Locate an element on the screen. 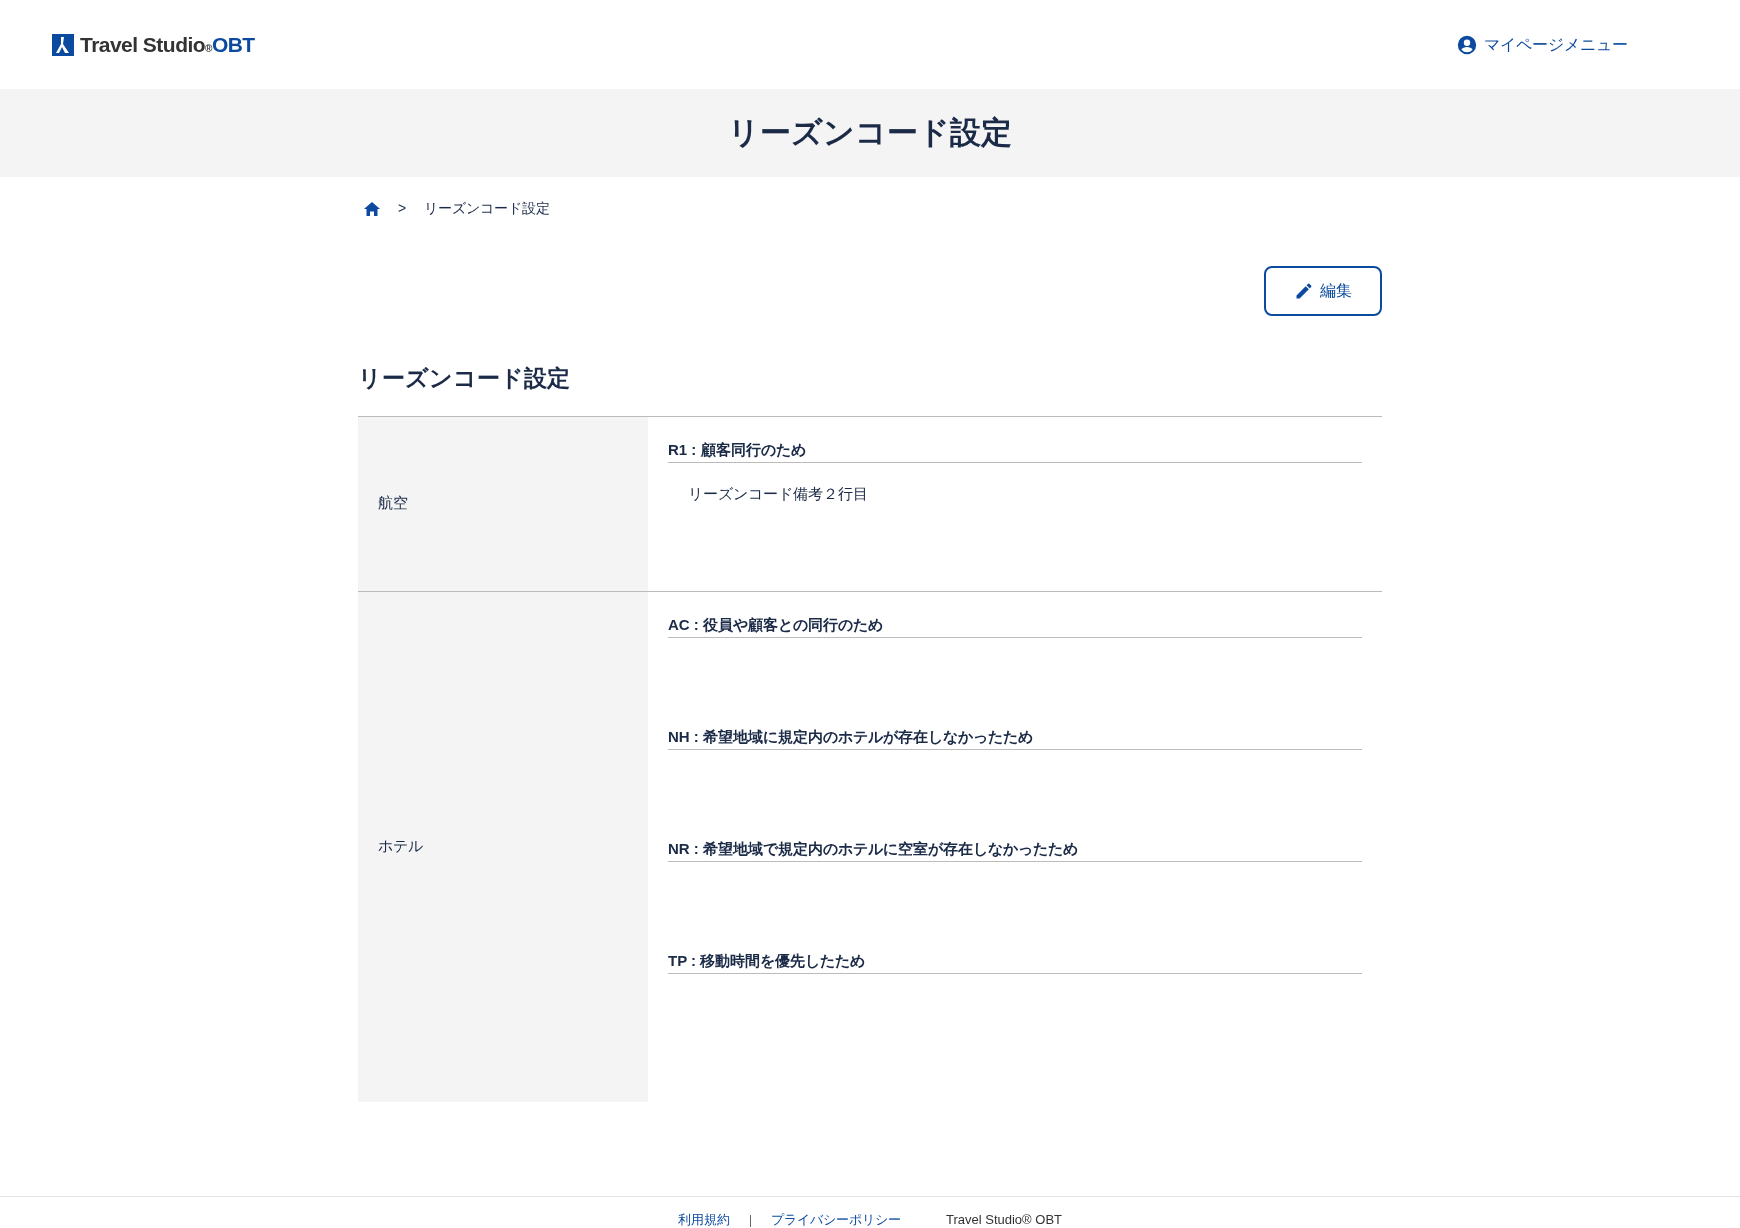 The height and width of the screenshot is (1228, 1740). reason-code-label: NH : 希望地域に規定内のホテルが存在しなかったため is located at coordinates (1015, 737).